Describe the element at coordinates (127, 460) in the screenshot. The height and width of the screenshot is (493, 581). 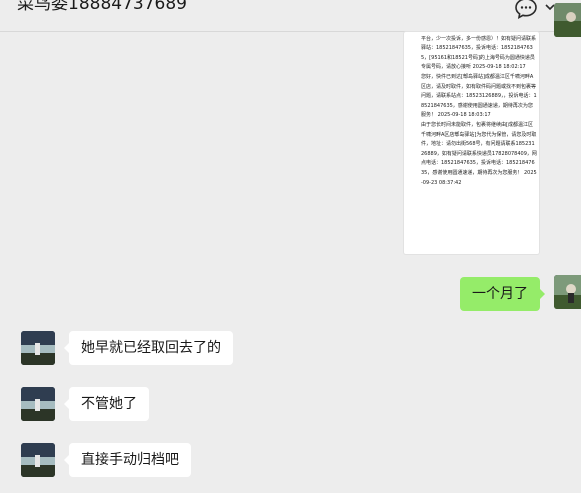
I see `message-bubble-received: 直接手动归档吧` at that location.